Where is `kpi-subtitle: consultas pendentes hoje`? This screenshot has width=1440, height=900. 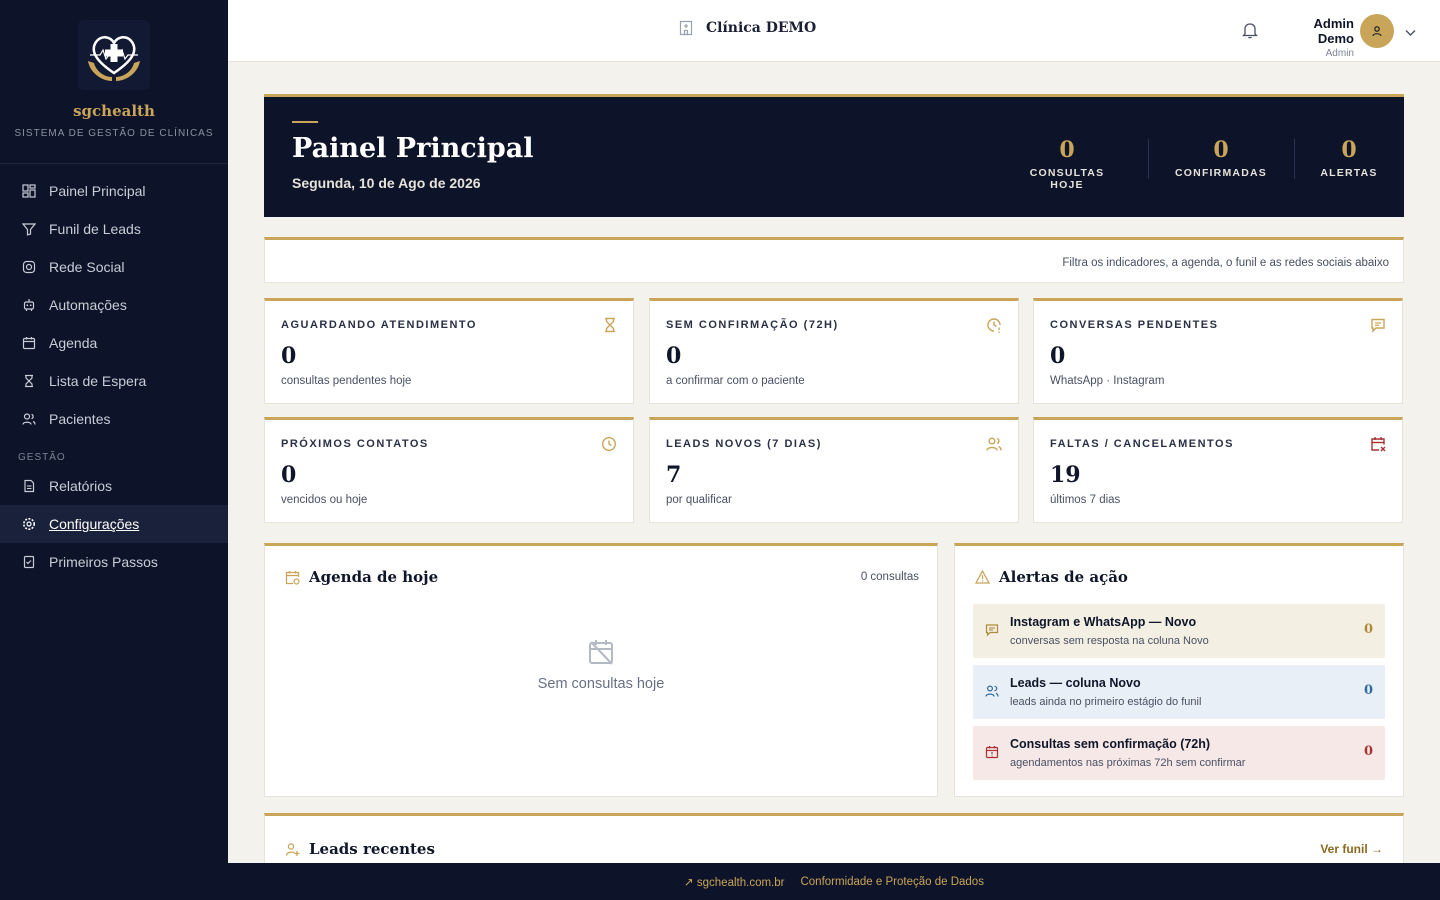 kpi-subtitle: consultas pendentes hoje is located at coordinates (346, 381).